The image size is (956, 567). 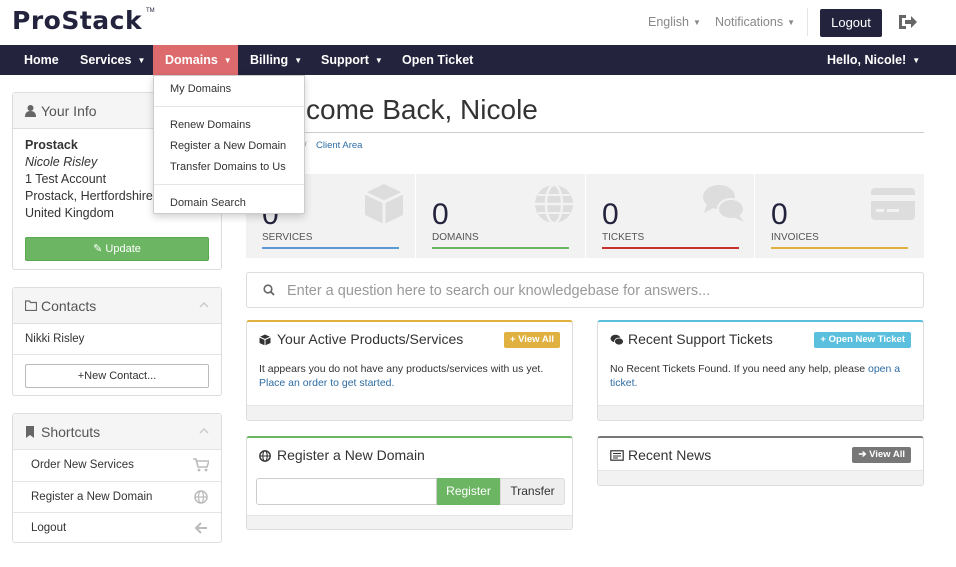 I want to click on transfer-button: Transfer, so click(x=532, y=491).